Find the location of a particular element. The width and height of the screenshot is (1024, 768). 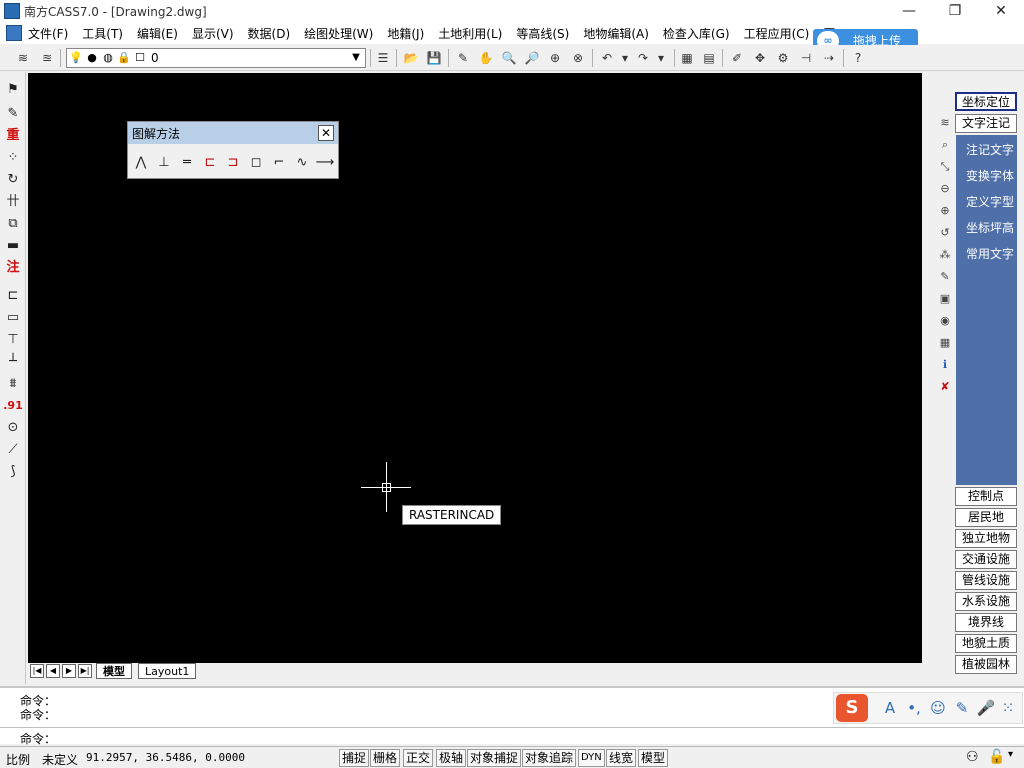

snap-settings-icon: ⚙ is located at coordinates (783, 58).